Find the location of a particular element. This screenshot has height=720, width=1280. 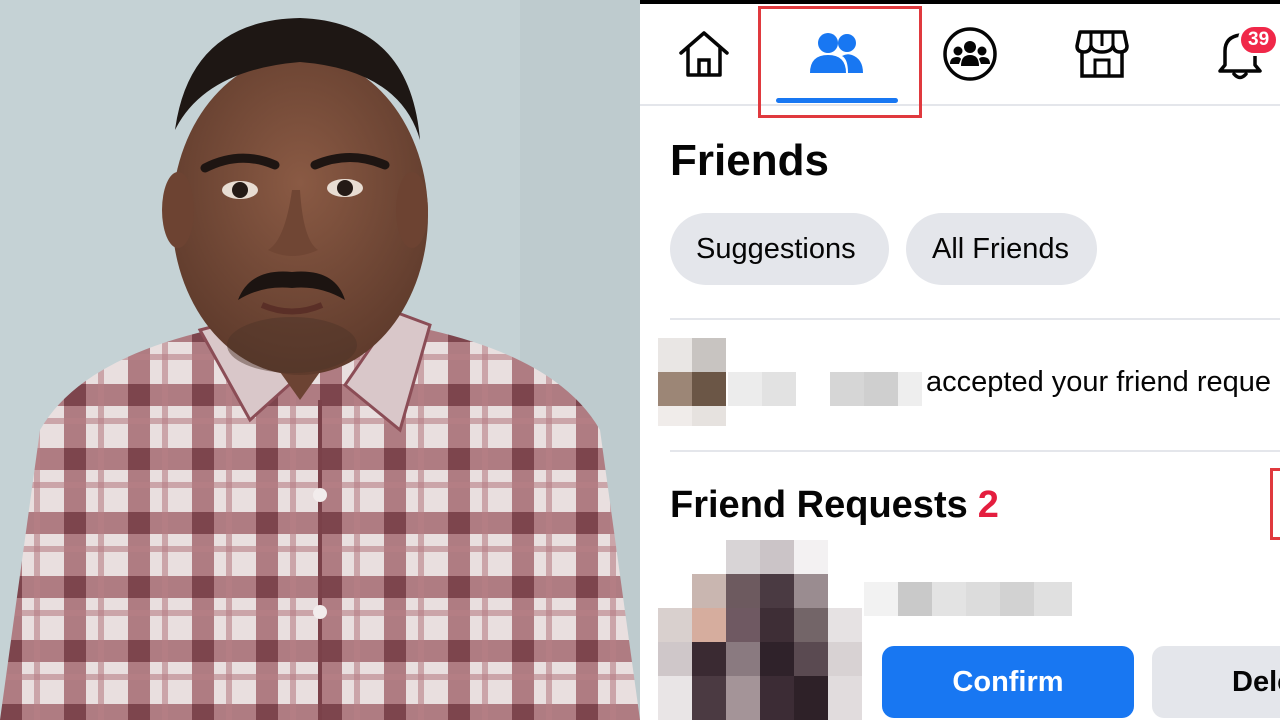

groups-icon is located at coordinates (970, 54).